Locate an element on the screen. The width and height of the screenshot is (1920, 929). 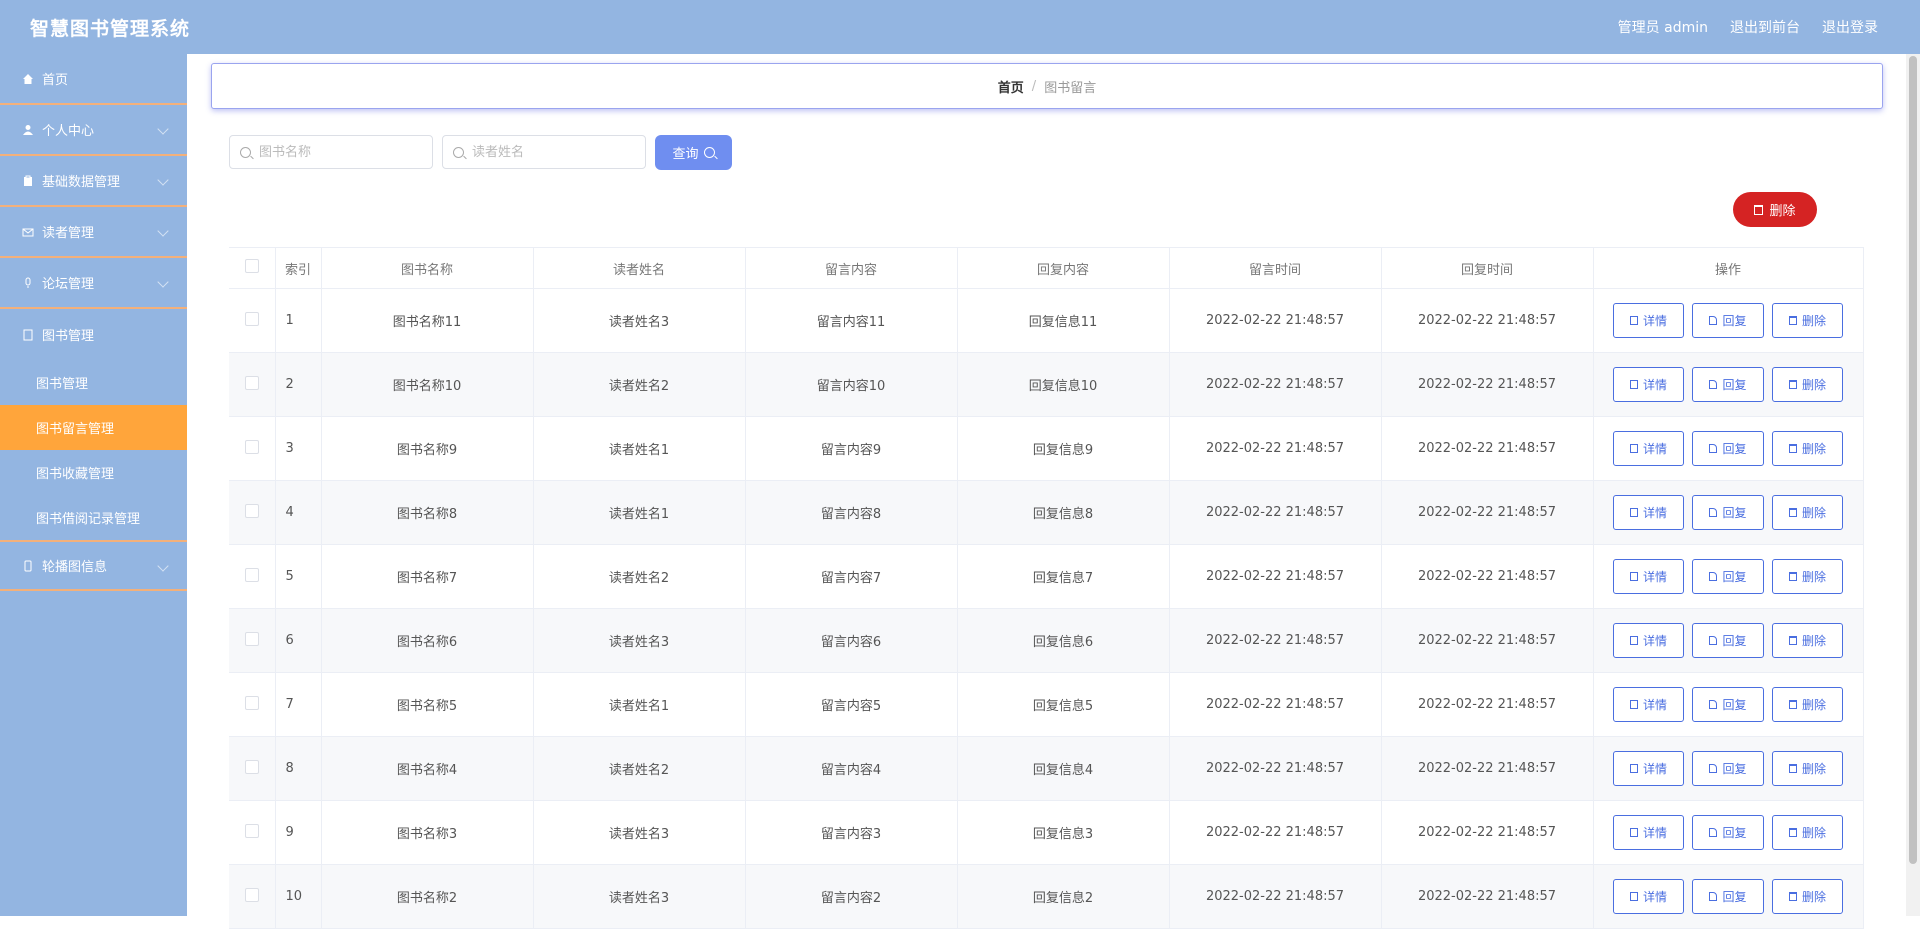
app-title: 智慧图书管理系统 is located at coordinates (110, 29).